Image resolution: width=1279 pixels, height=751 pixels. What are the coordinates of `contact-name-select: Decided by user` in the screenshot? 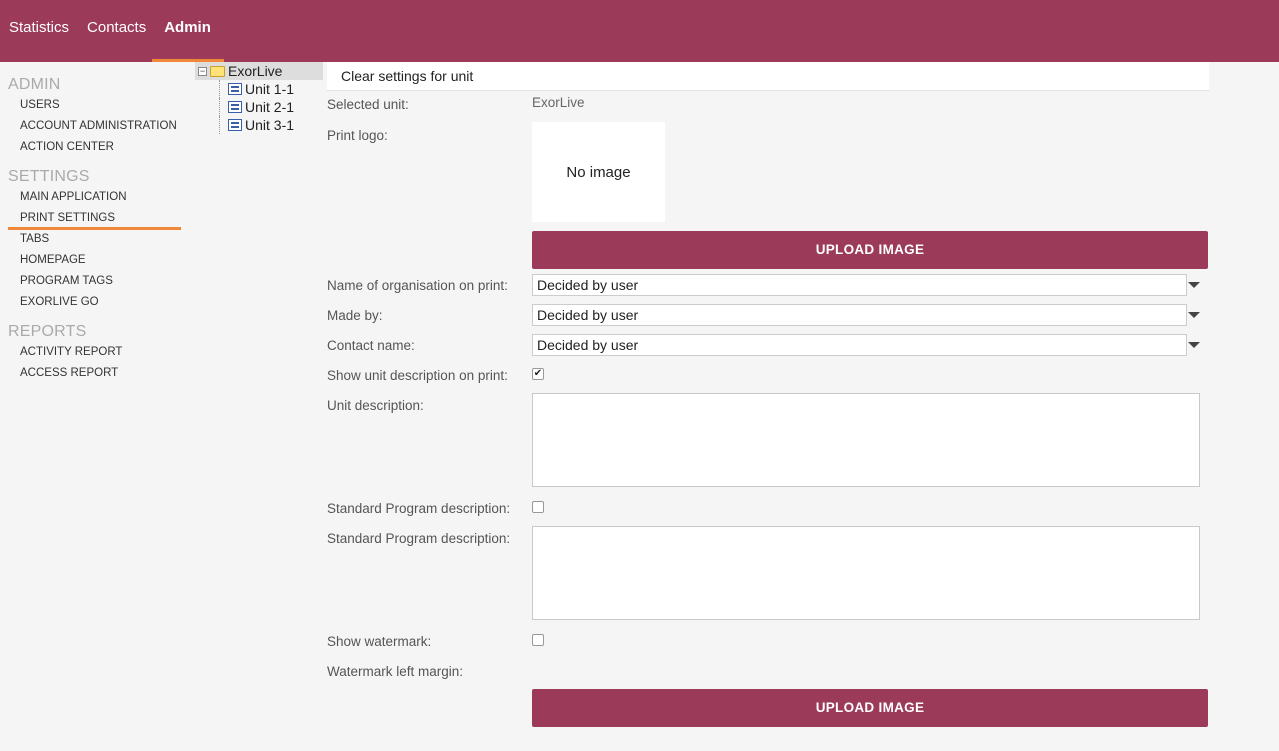 It's located at (859, 345).